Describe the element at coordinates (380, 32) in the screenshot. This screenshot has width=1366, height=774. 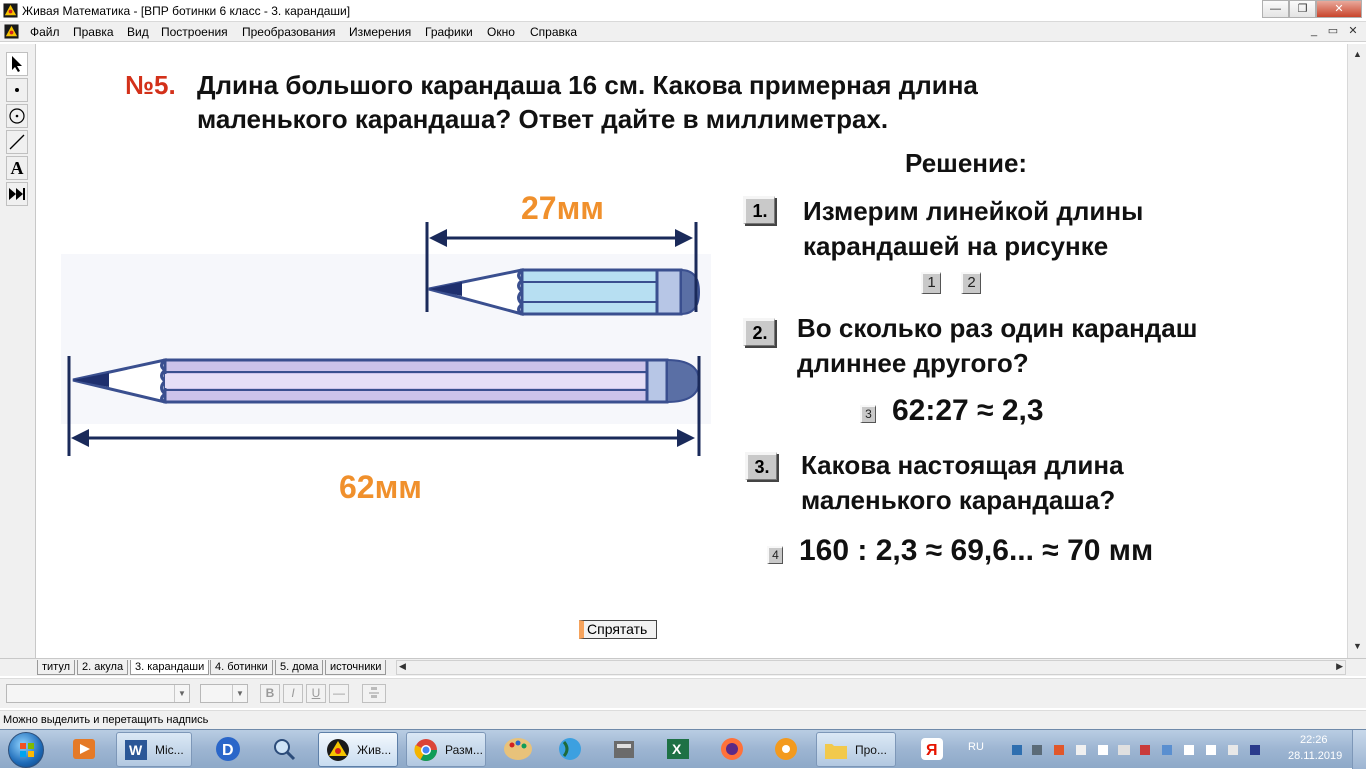
I see `menu-measure: Измерения` at that location.